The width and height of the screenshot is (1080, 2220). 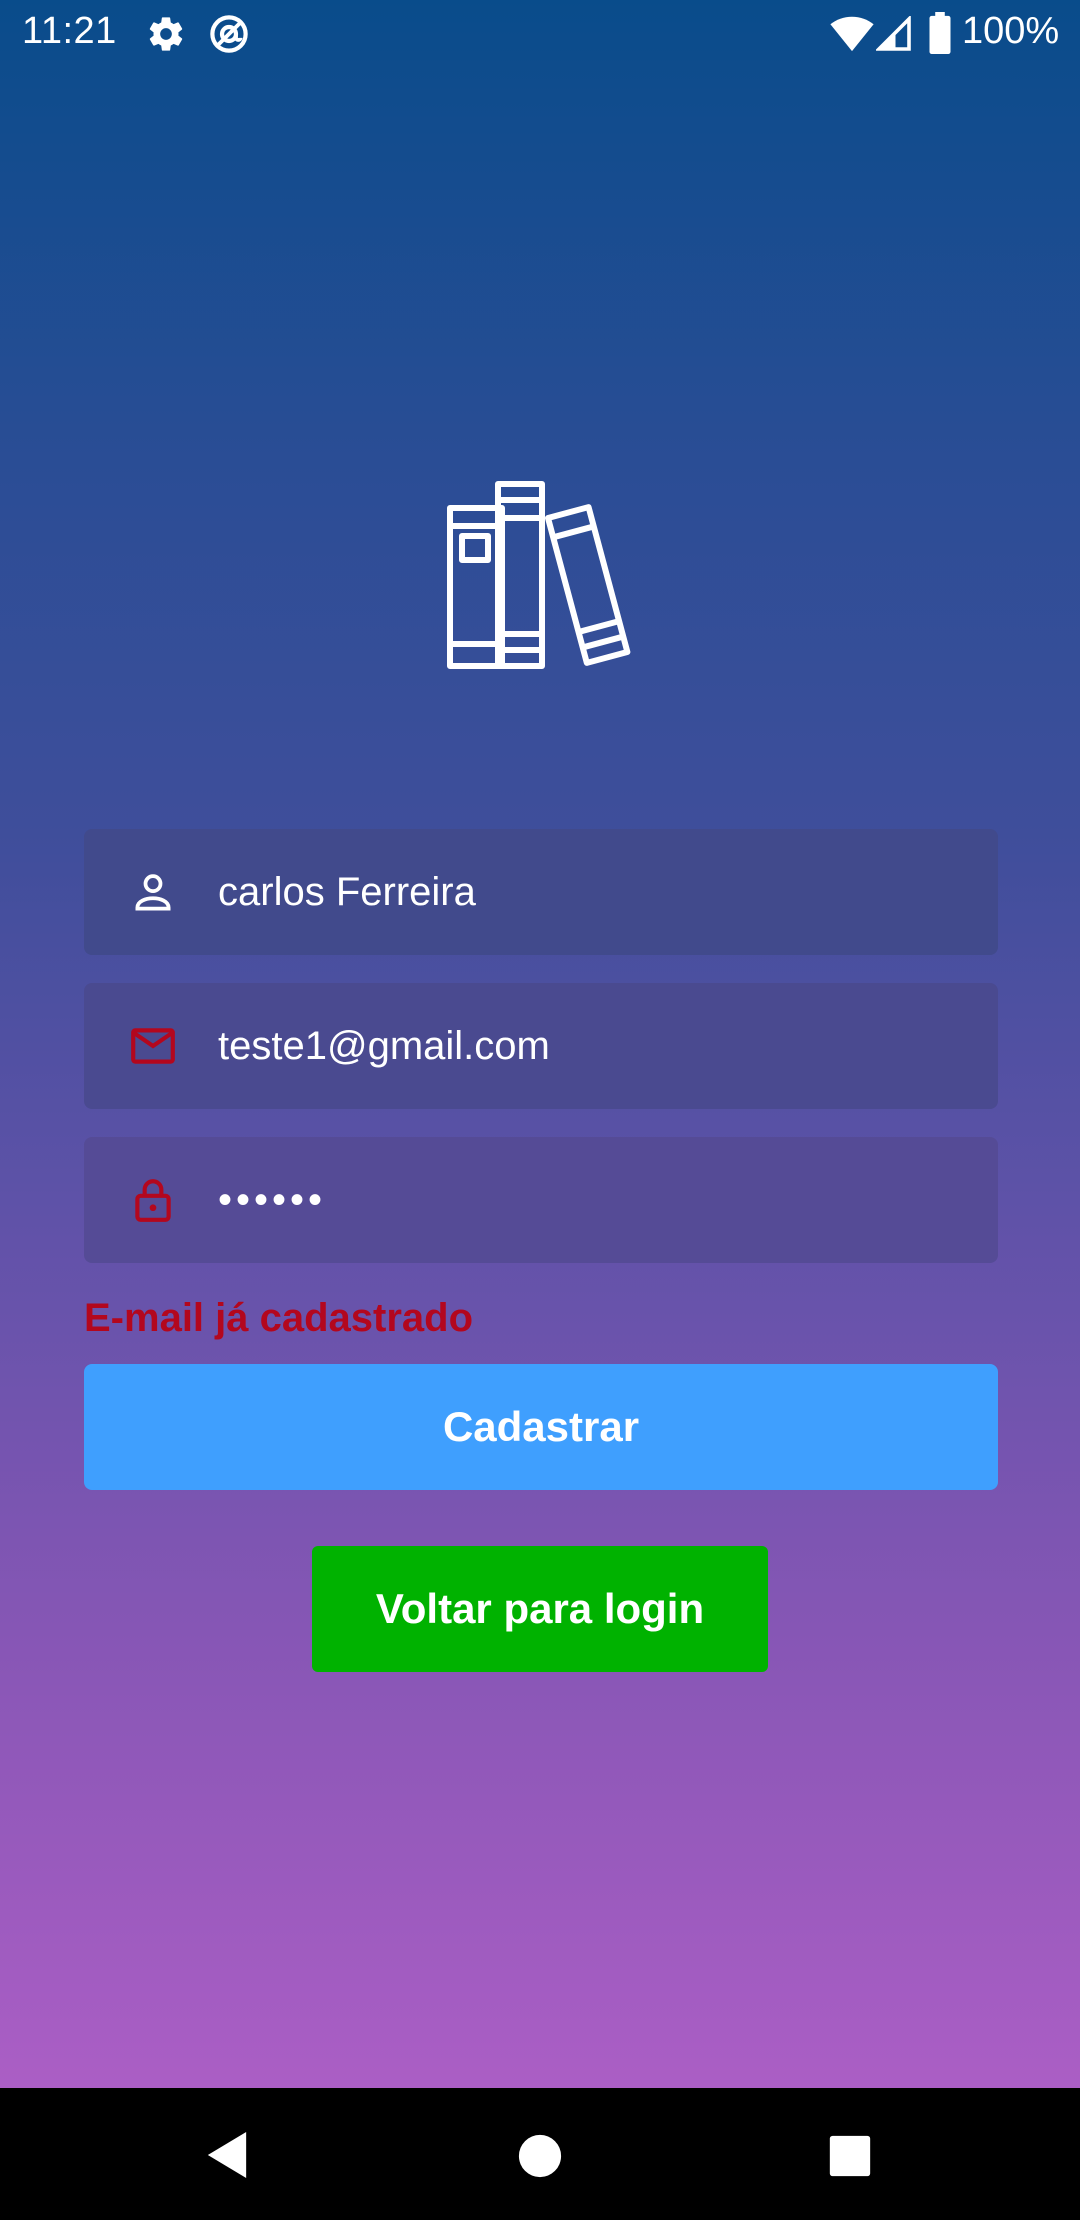 I want to click on battery-percentage: 100%, so click(x=1011, y=31).